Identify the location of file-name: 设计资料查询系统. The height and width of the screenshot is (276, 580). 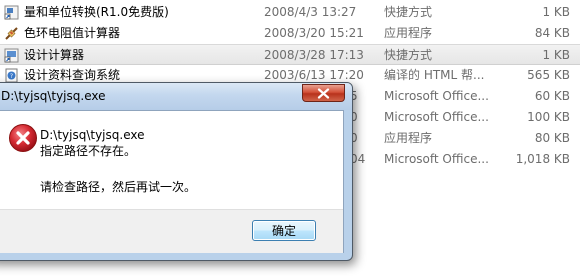
(72, 75).